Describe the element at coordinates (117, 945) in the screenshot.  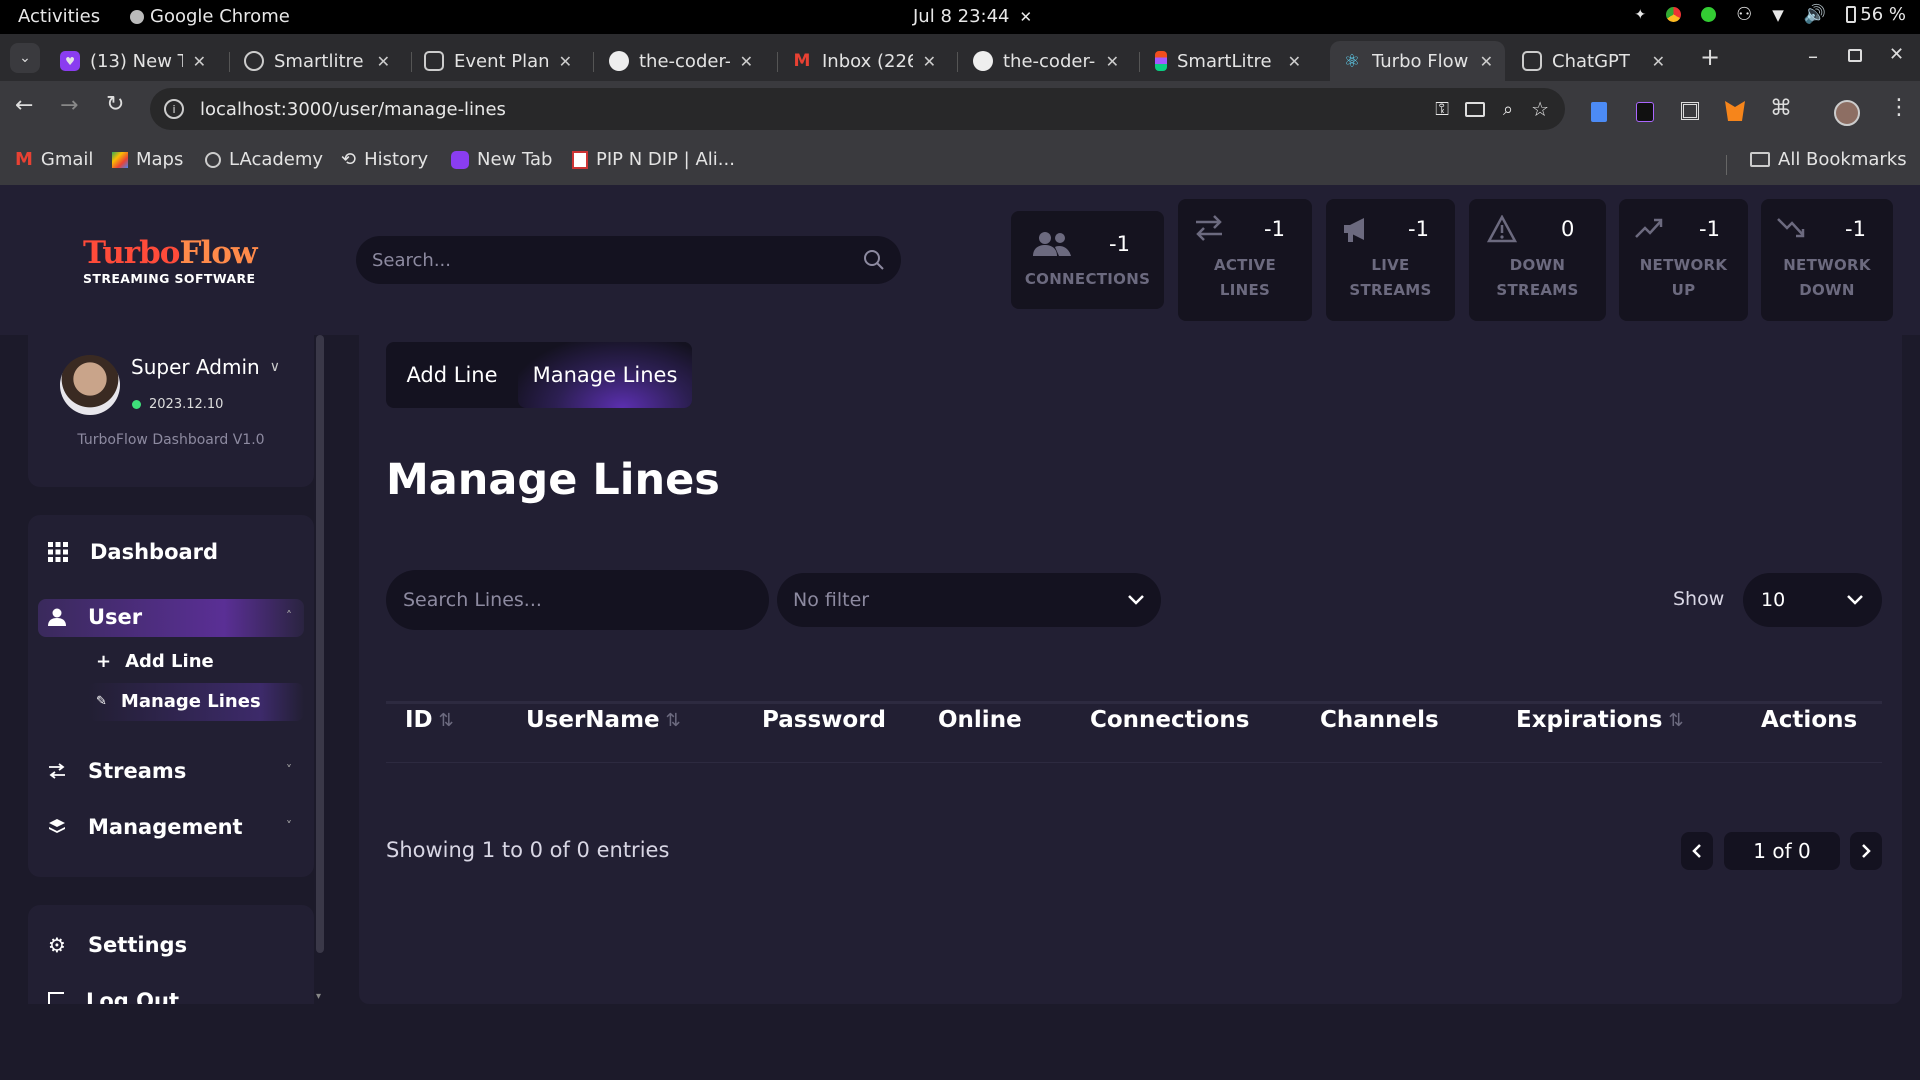
I see `nav-settings: ⚙ Settings` at that location.